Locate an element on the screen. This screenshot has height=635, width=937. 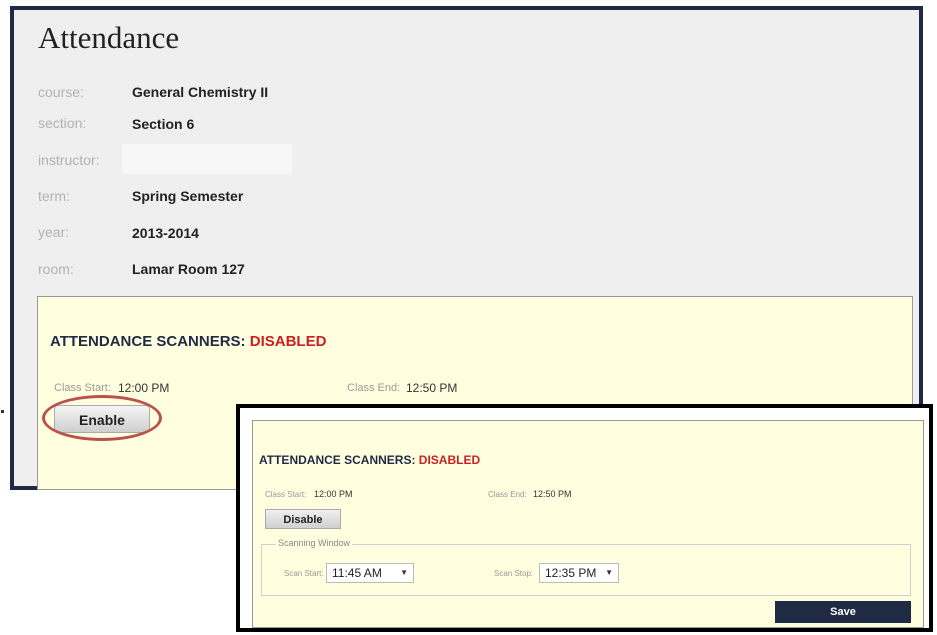
inset-class-end-value: 12:50 PM is located at coordinates (552, 494).